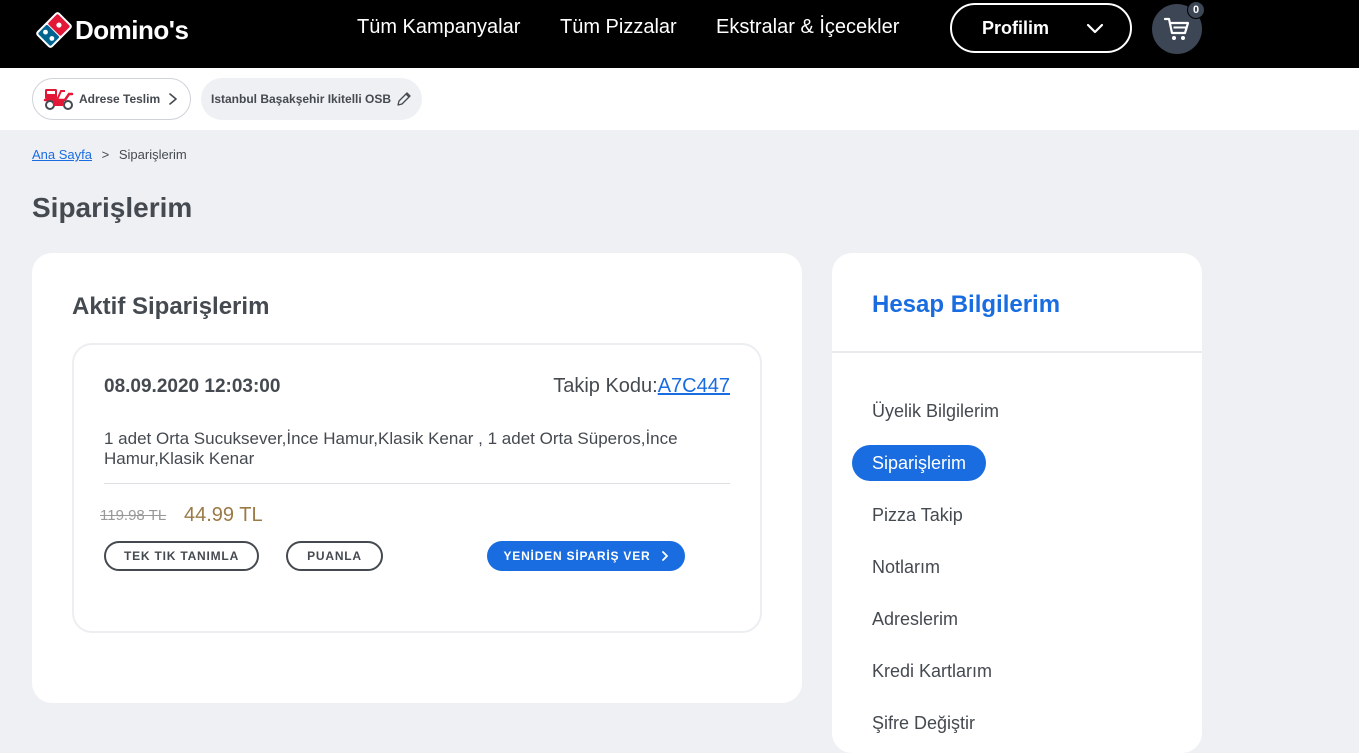  I want to click on reorder-button: YENİDEN SİPARİŞ VER, so click(586, 556).